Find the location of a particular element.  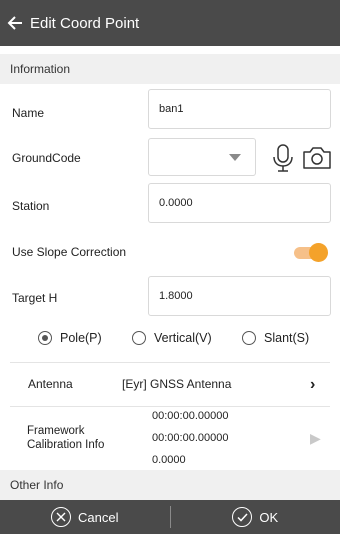

slope-correction-toggle is located at coordinates (311, 252).